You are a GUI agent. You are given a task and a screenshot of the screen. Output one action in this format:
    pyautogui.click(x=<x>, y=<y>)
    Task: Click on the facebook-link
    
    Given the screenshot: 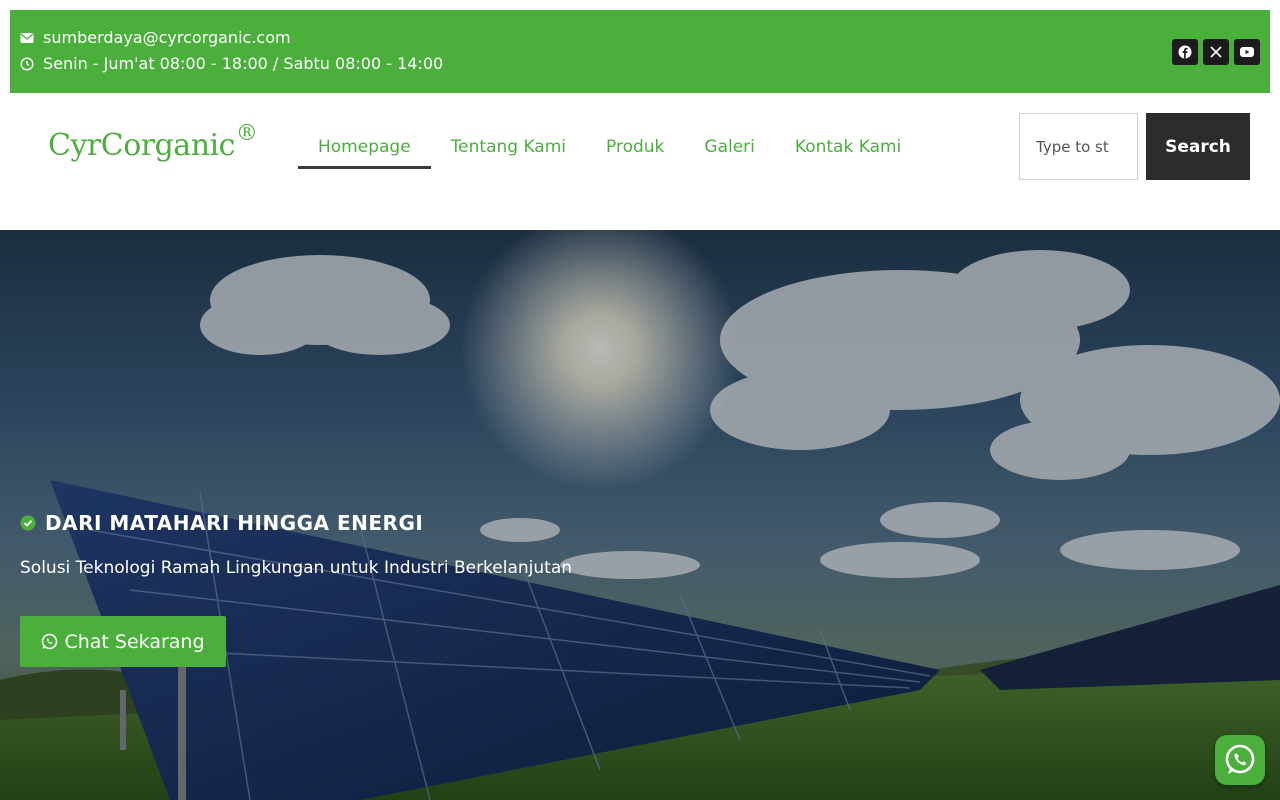 What is the action you would take?
    pyautogui.click(x=1185, y=52)
    